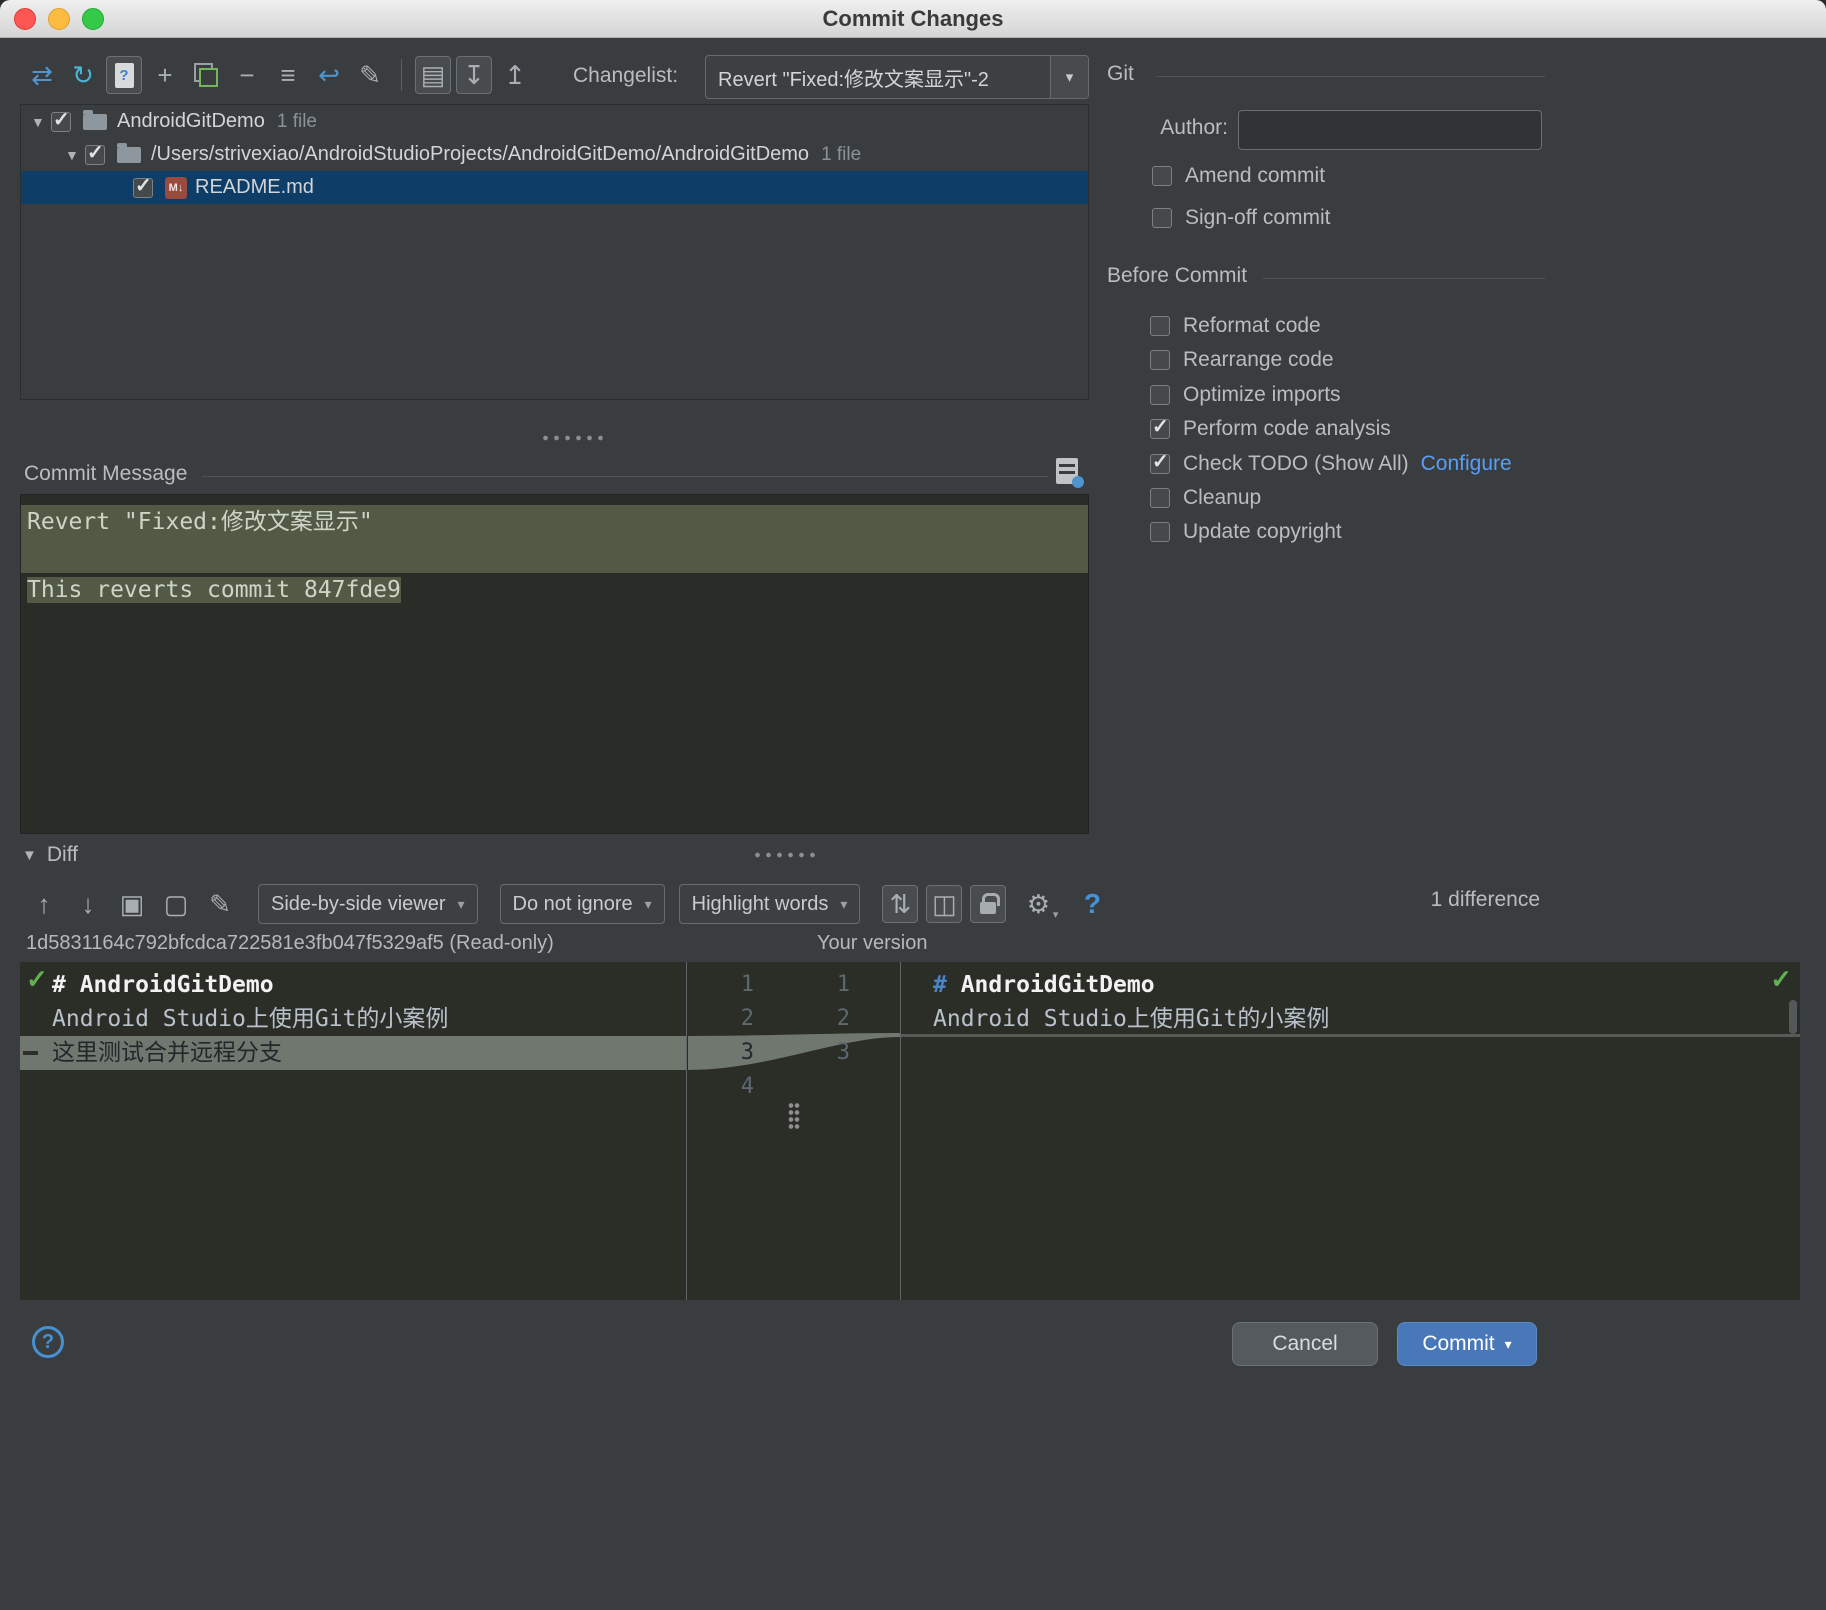 The width and height of the screenshot is (1826, 1610). What do you see at coordinates (1350, 1035) in the screenshot?
I see `deletion-position-marker` at bounding box center [1350, 1035].